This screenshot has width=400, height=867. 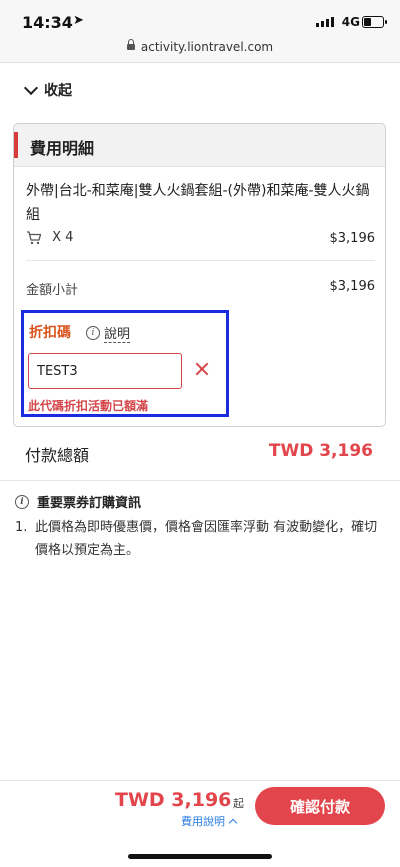 I want to click on discount-info-link: i 說明, so click(x=108, y=333).